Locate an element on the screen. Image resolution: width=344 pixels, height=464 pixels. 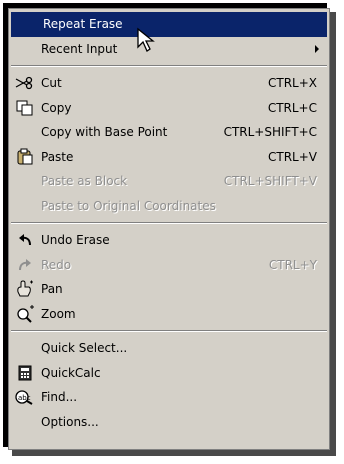
menu-item-label: Paste to Original Coordinates is located at coordinates (128, 205).